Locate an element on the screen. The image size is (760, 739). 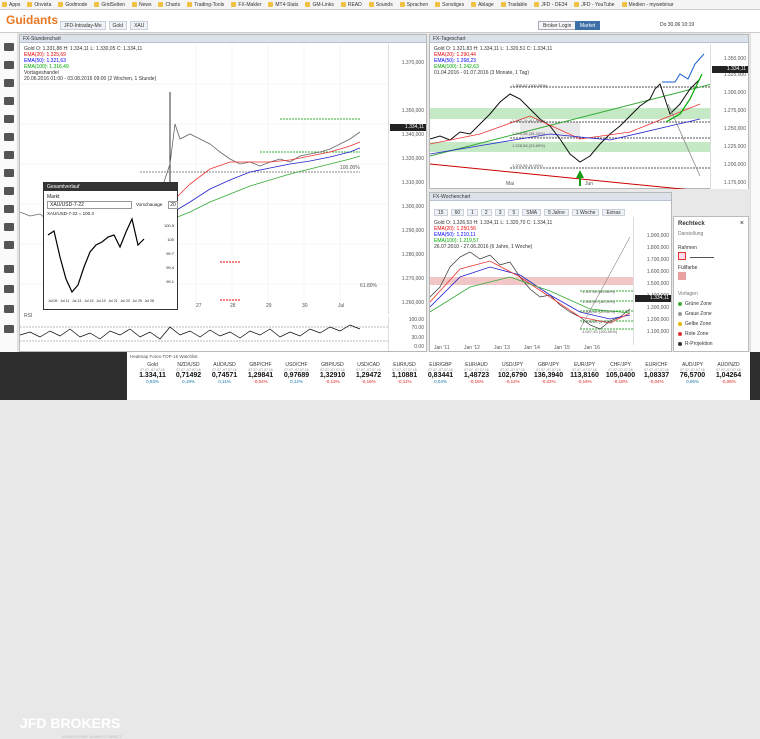
star-icon is located at coordinates (9, 155).